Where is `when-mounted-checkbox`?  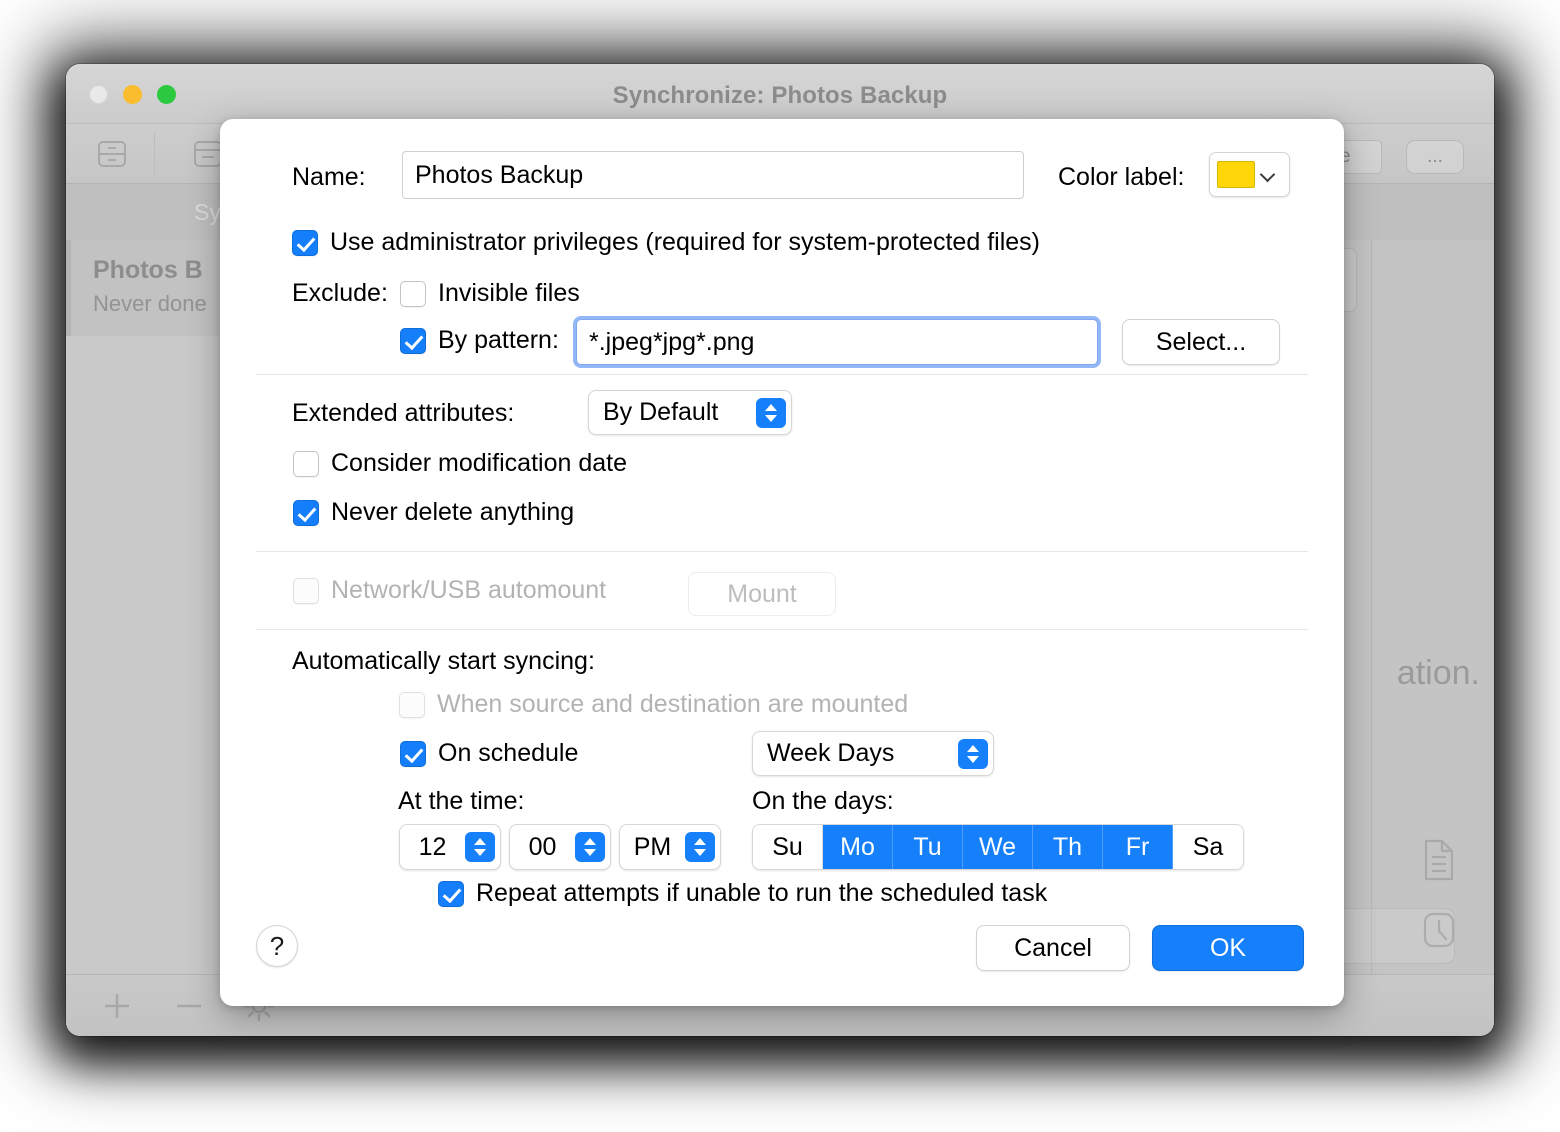 when-mounted-checkbox is located at coordinates (412, 705).